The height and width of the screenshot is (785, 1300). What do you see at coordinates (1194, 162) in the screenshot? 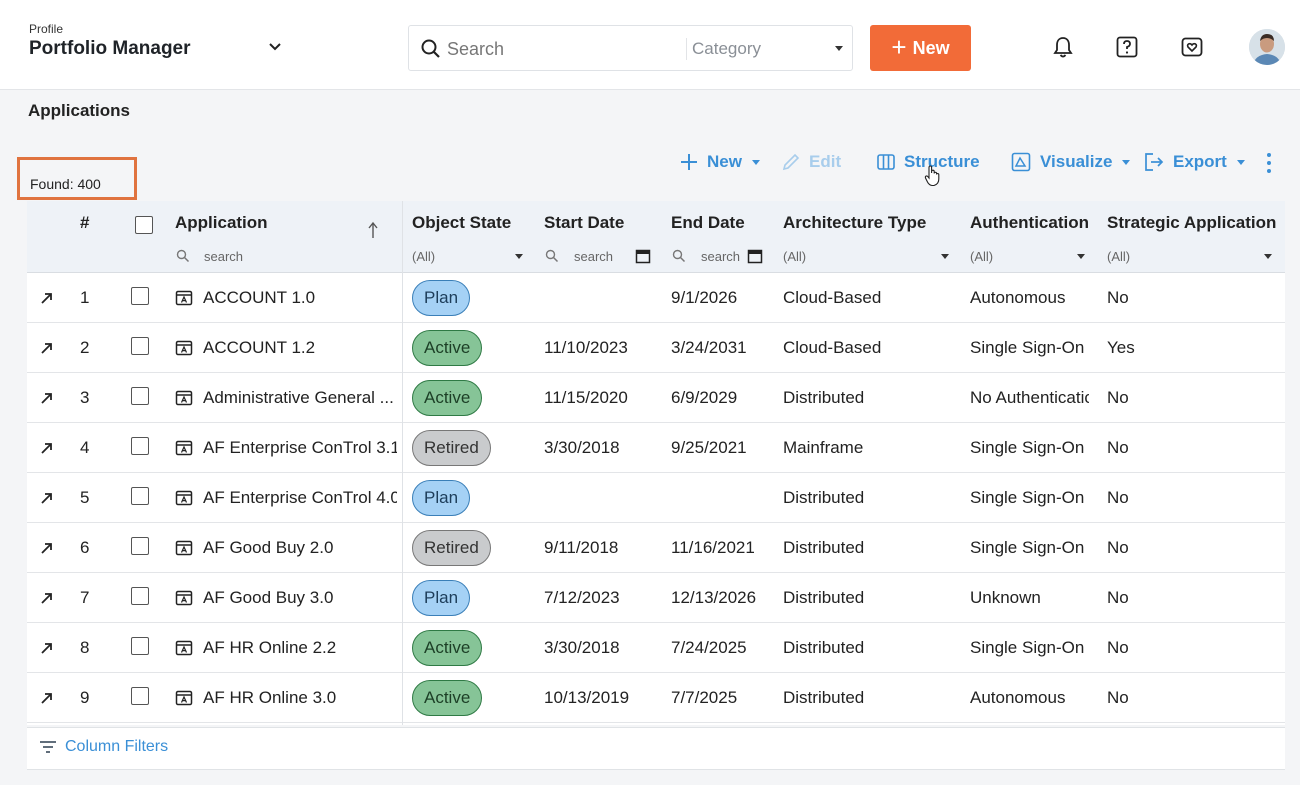
I see `toolbar-export-button: Export` at bounding box center [1194, 162].